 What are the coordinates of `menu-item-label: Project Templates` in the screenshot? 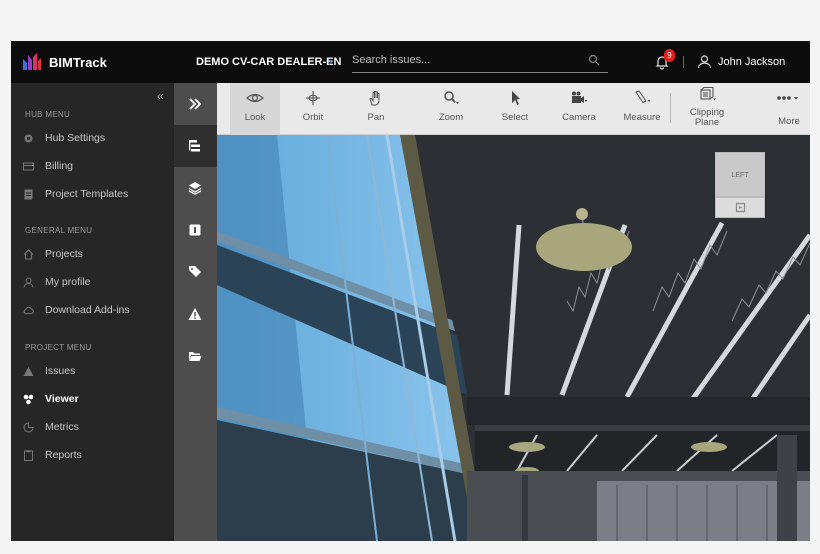 It's located at (87, 194).